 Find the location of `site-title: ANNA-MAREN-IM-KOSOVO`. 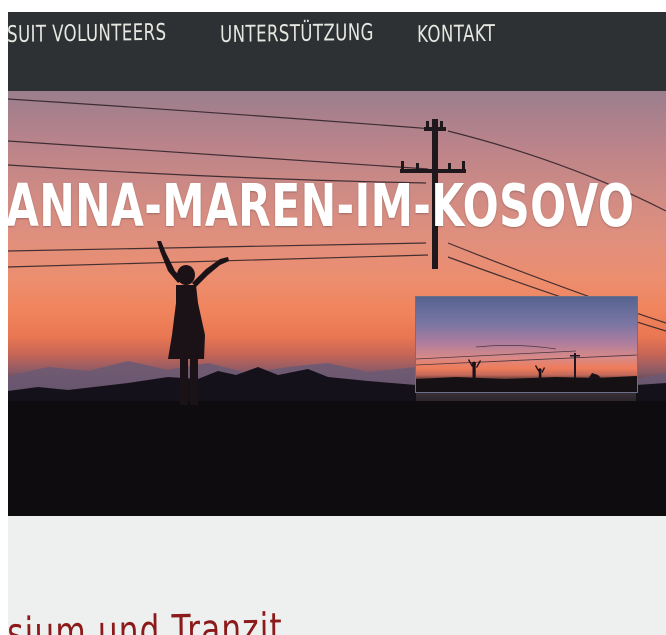

site-title: ANNA-MAREN-IM-KOSOVO is located at coordinates (321, 205).